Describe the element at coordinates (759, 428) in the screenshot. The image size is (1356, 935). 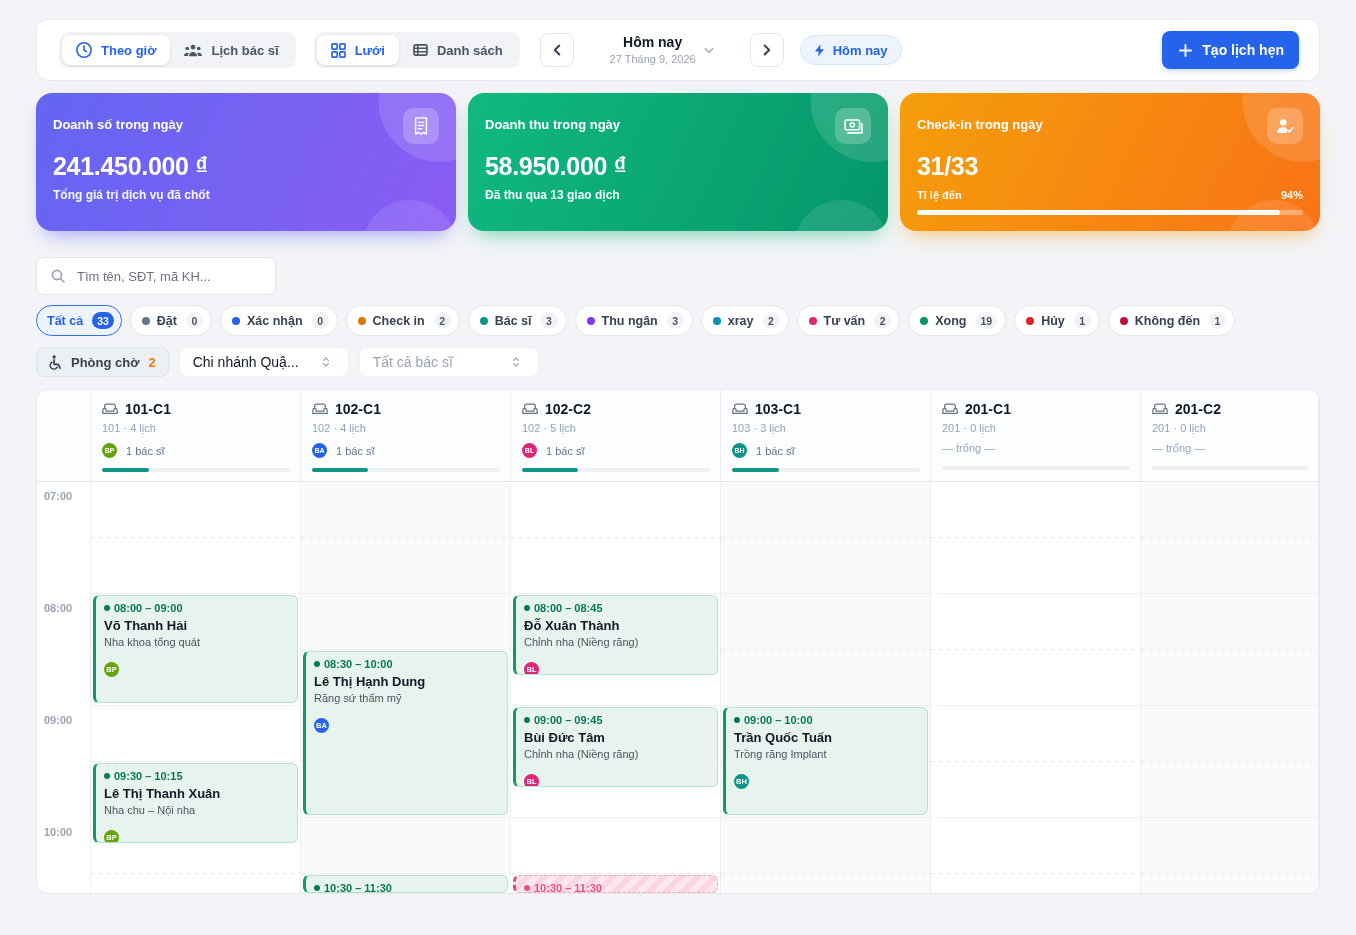
I see `room-meta: 103 · 3 lịch` at that location.